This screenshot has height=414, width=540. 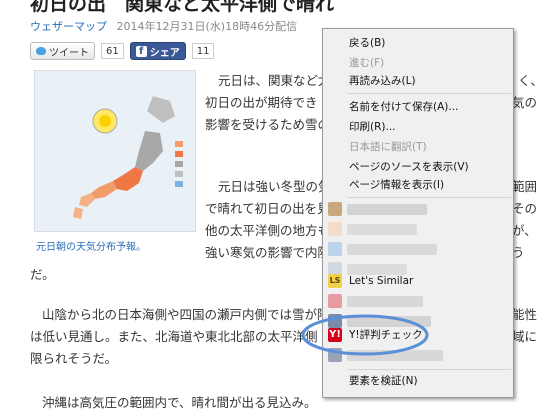 What do you see at coordinates (274, 80) in the screenshot?
I see `para1-line1: 元日は、関東など太` at bounding box center [274, 80].